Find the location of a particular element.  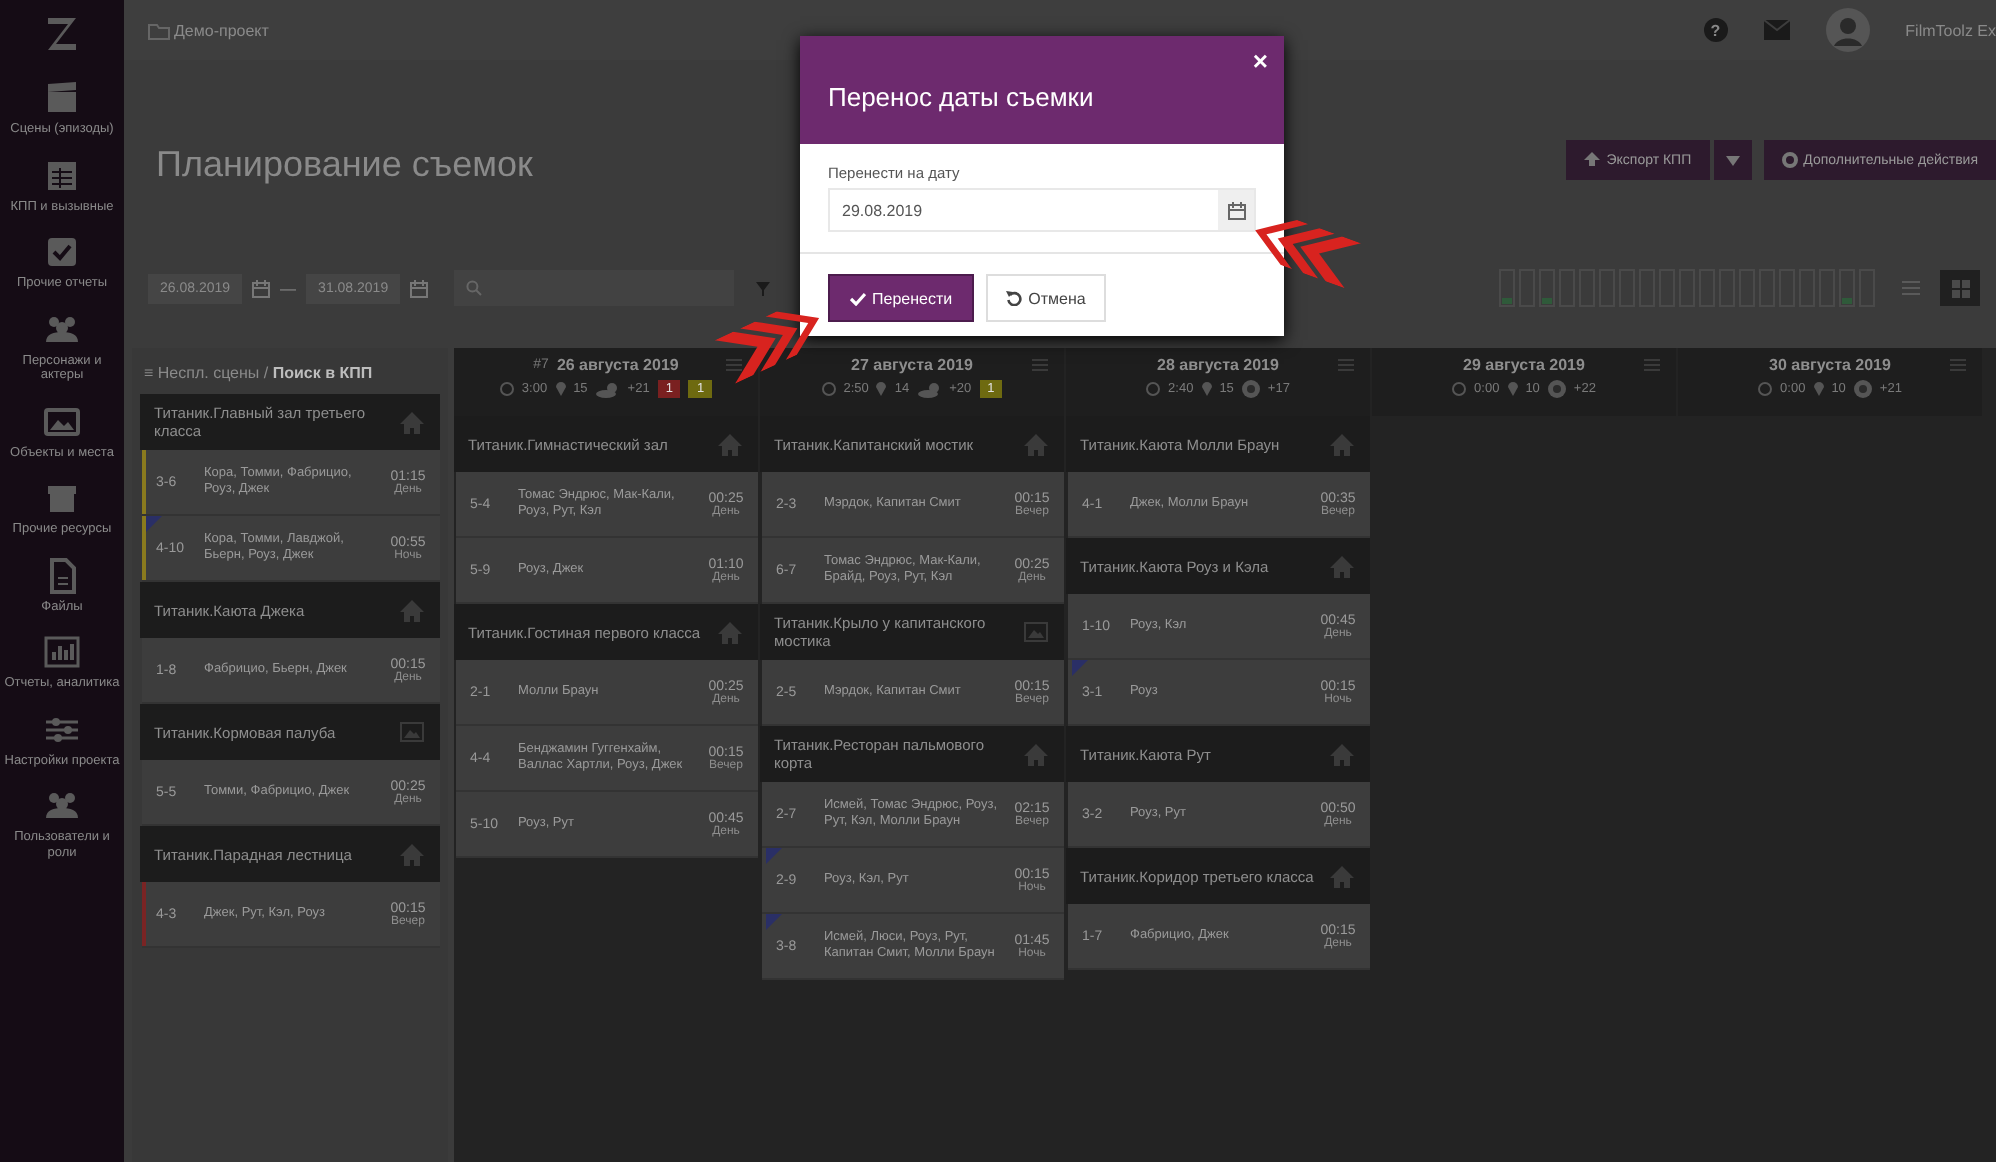

day-date: 29 августа 2019 is located at coordinates (1524, 365).